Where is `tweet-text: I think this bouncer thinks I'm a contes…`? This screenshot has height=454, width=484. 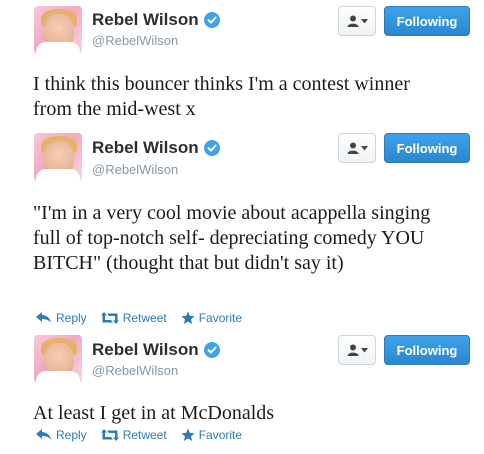
tweet-text: I think this bouncer thinks I'm a contes… is located at coordinates (221, 96).